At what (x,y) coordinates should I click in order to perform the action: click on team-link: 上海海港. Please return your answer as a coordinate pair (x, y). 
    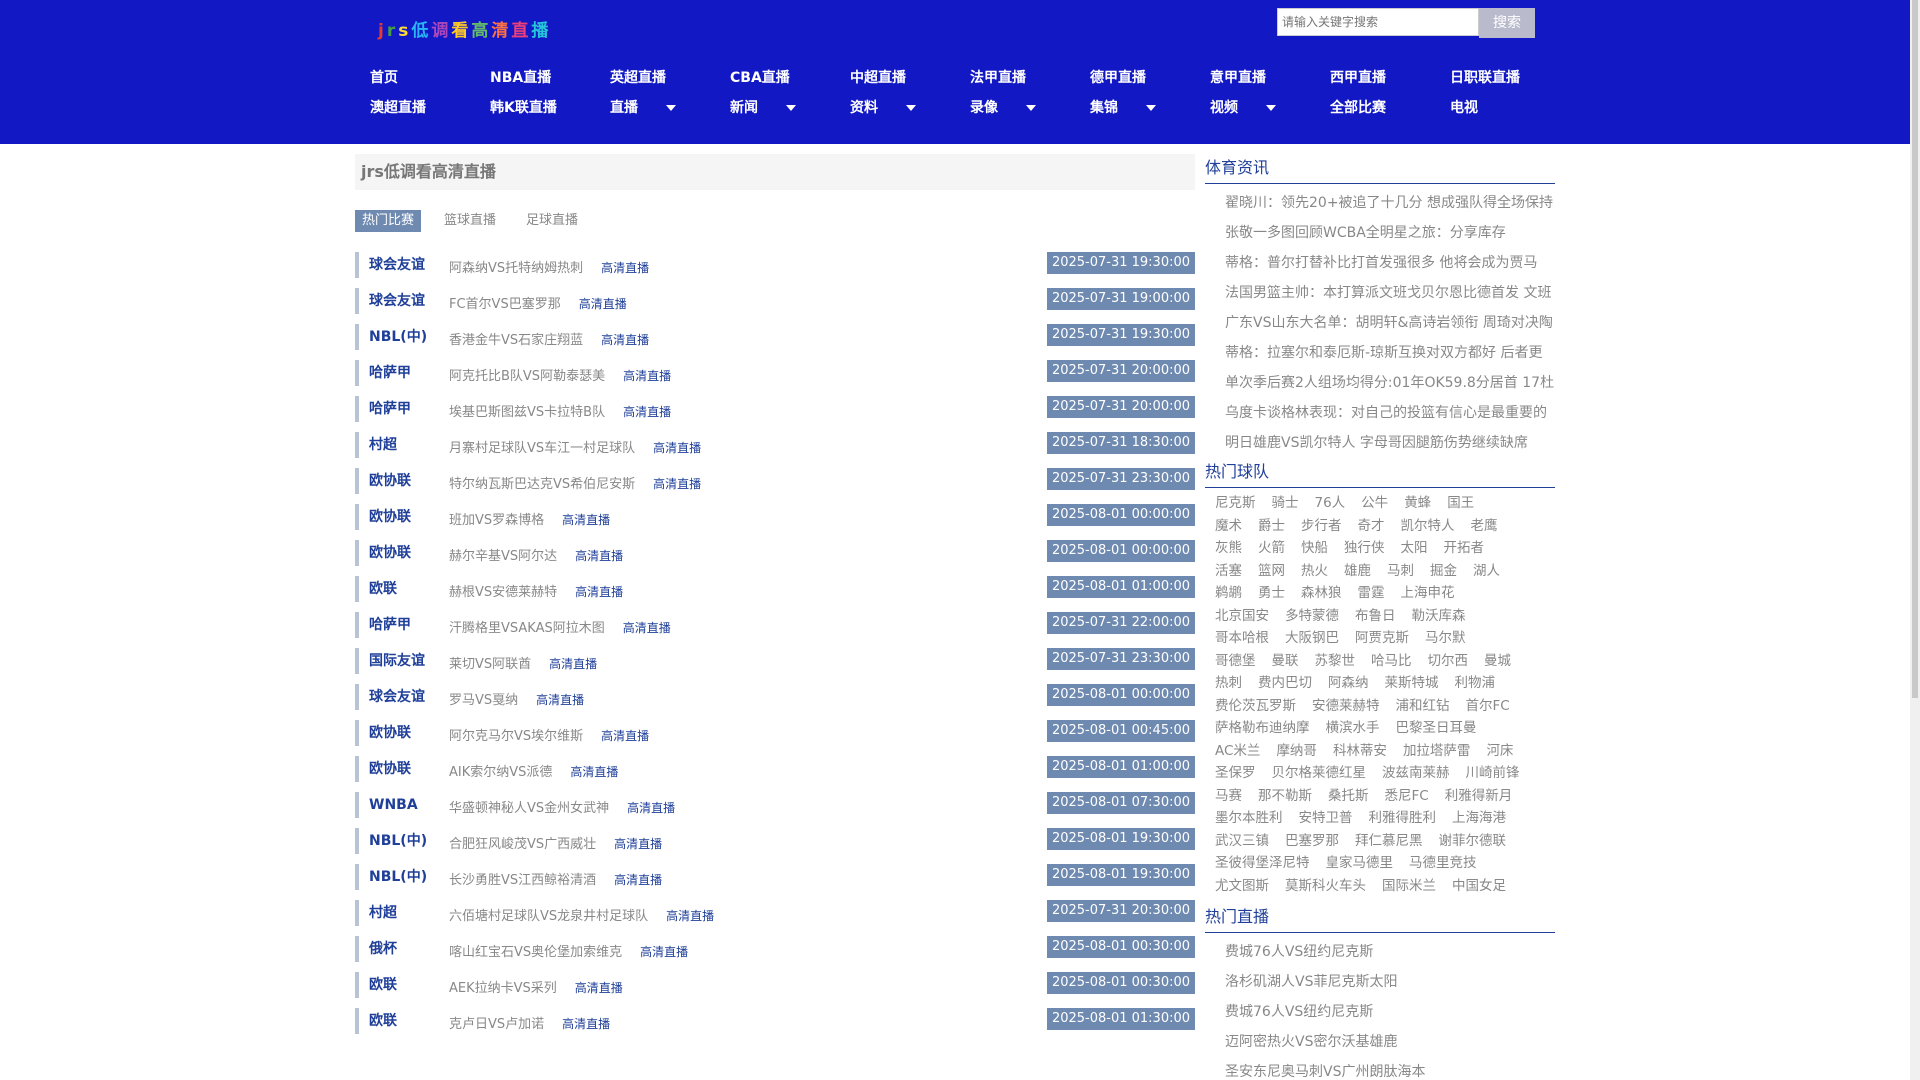
    Looking at the image, I should click on (1479, 818).